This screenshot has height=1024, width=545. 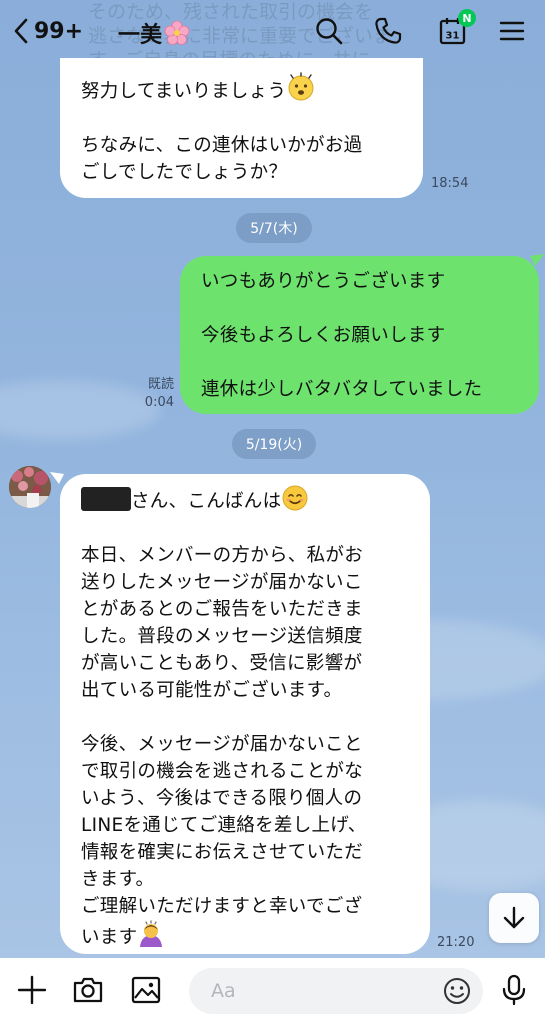 I want to click on camera-button, so click(x=88, y=990).